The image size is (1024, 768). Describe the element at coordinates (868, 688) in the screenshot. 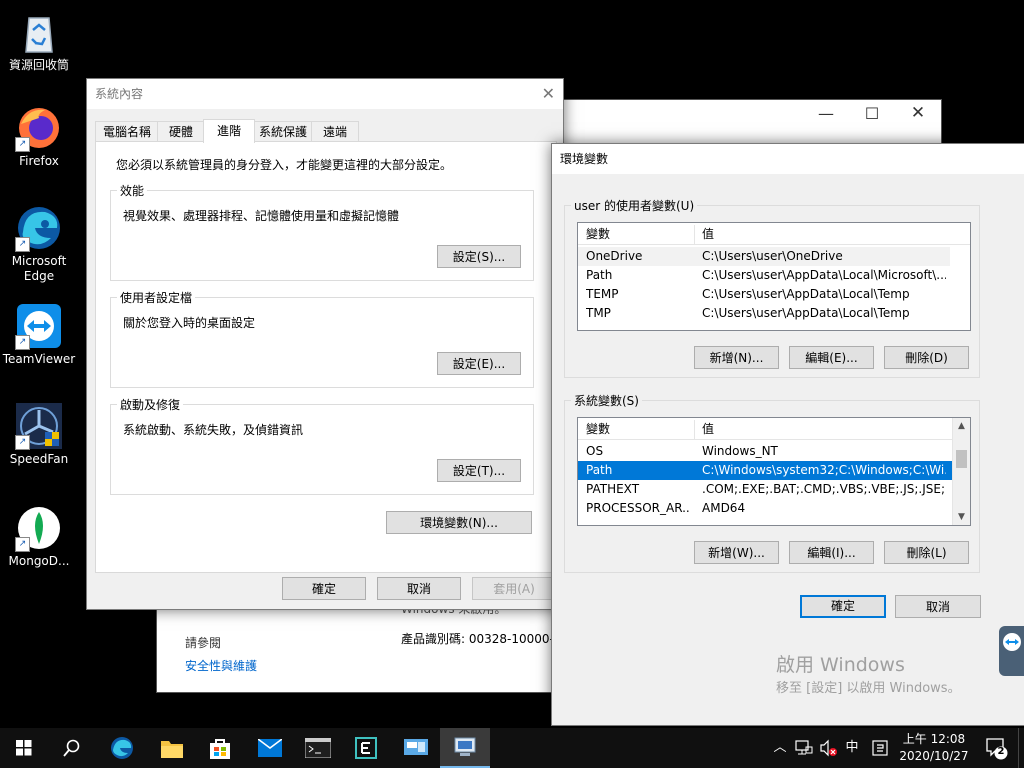

I see `activation-watermark-subtitle: 移至 [設定] 以啟用 Windows。` at that location.